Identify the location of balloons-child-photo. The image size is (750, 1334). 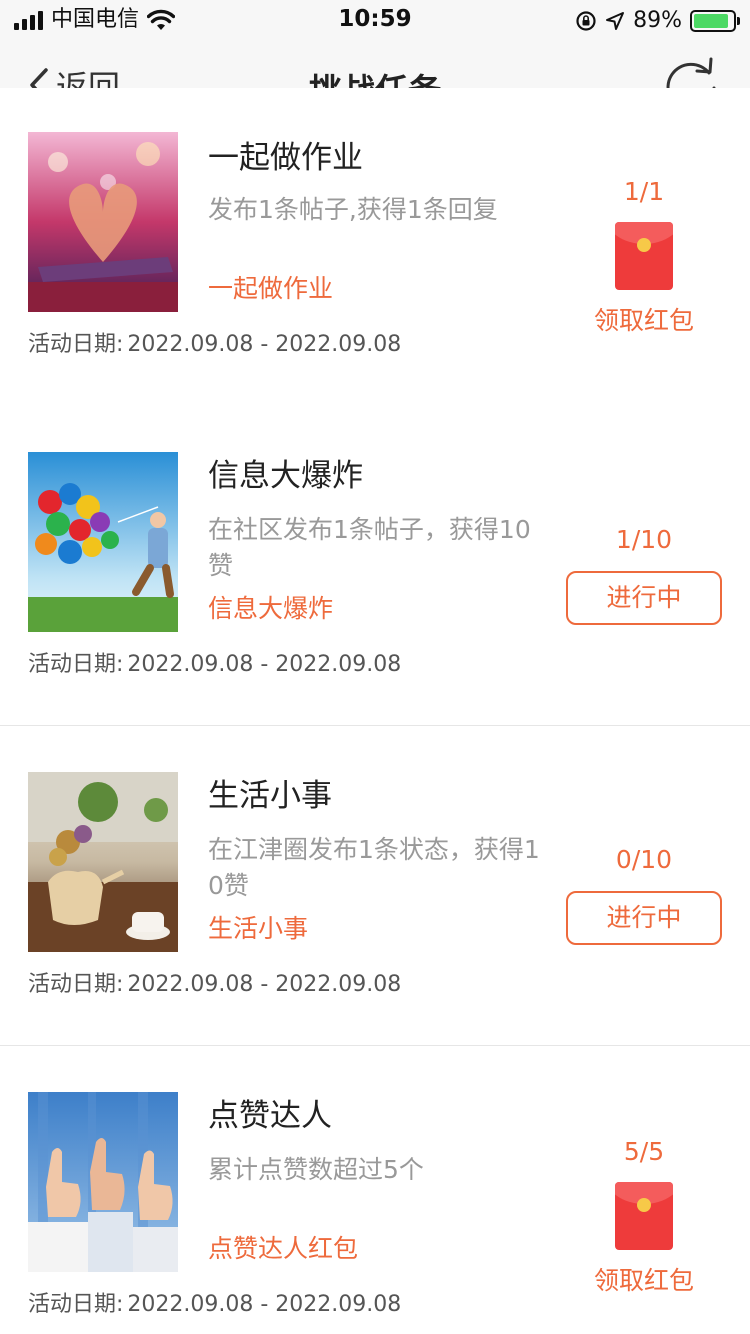
(103, 542).